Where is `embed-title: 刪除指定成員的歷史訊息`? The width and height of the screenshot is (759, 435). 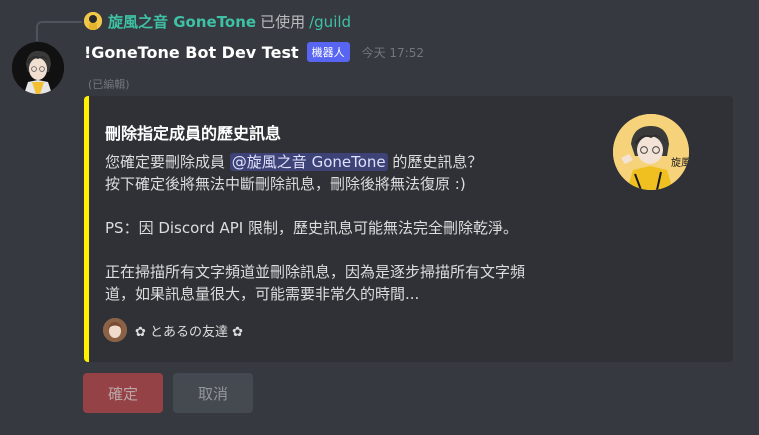
embed-title: 刪除指定成員的歷史訊息 is located at coordinates (193, 133).